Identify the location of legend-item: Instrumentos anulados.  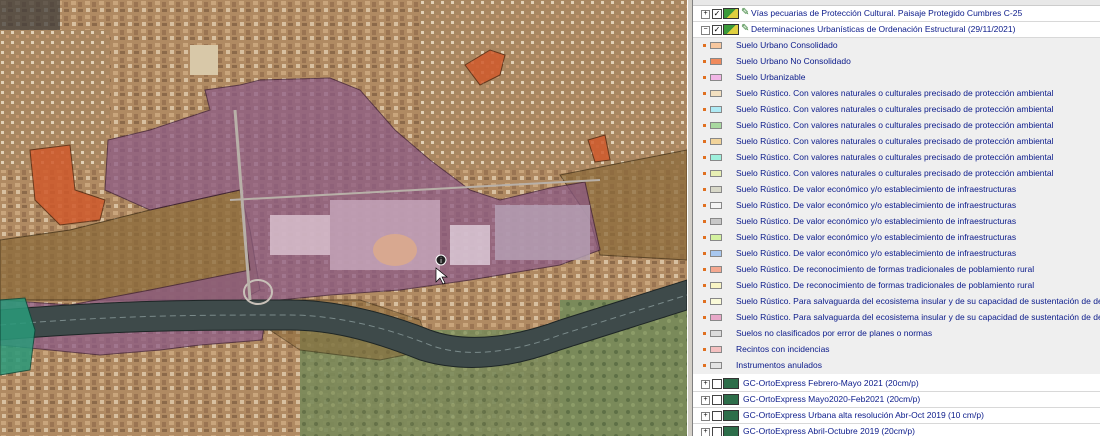
(896, 366).